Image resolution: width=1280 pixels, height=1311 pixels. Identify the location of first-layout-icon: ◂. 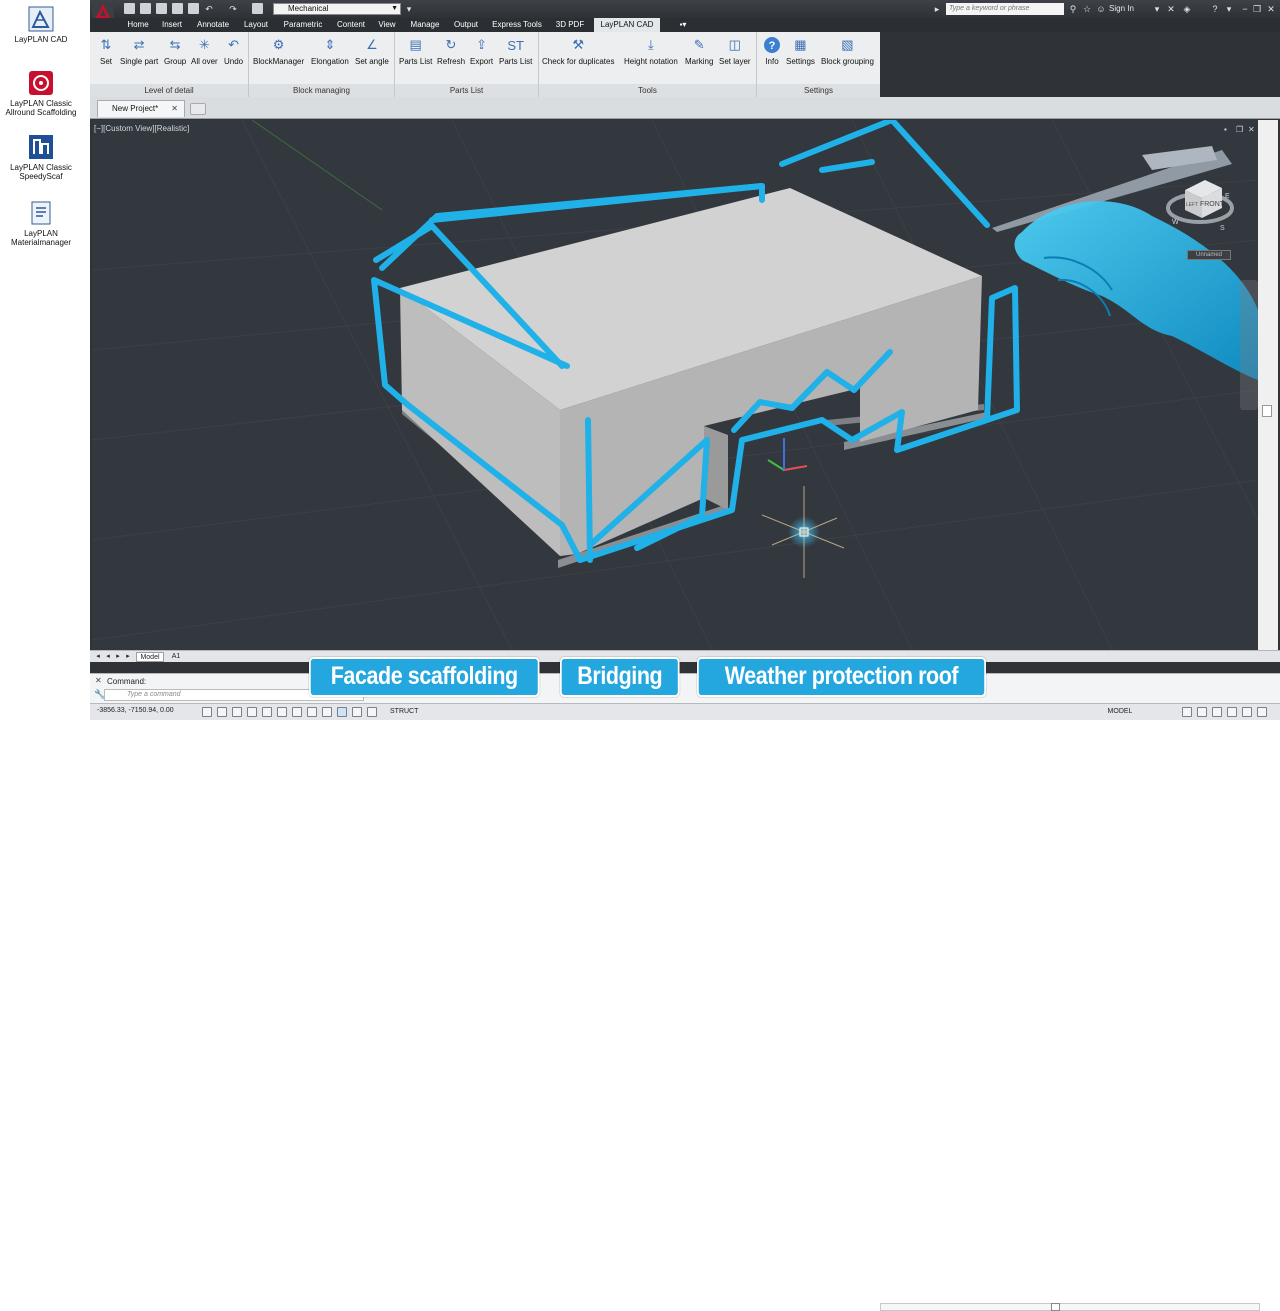
(98, 657).